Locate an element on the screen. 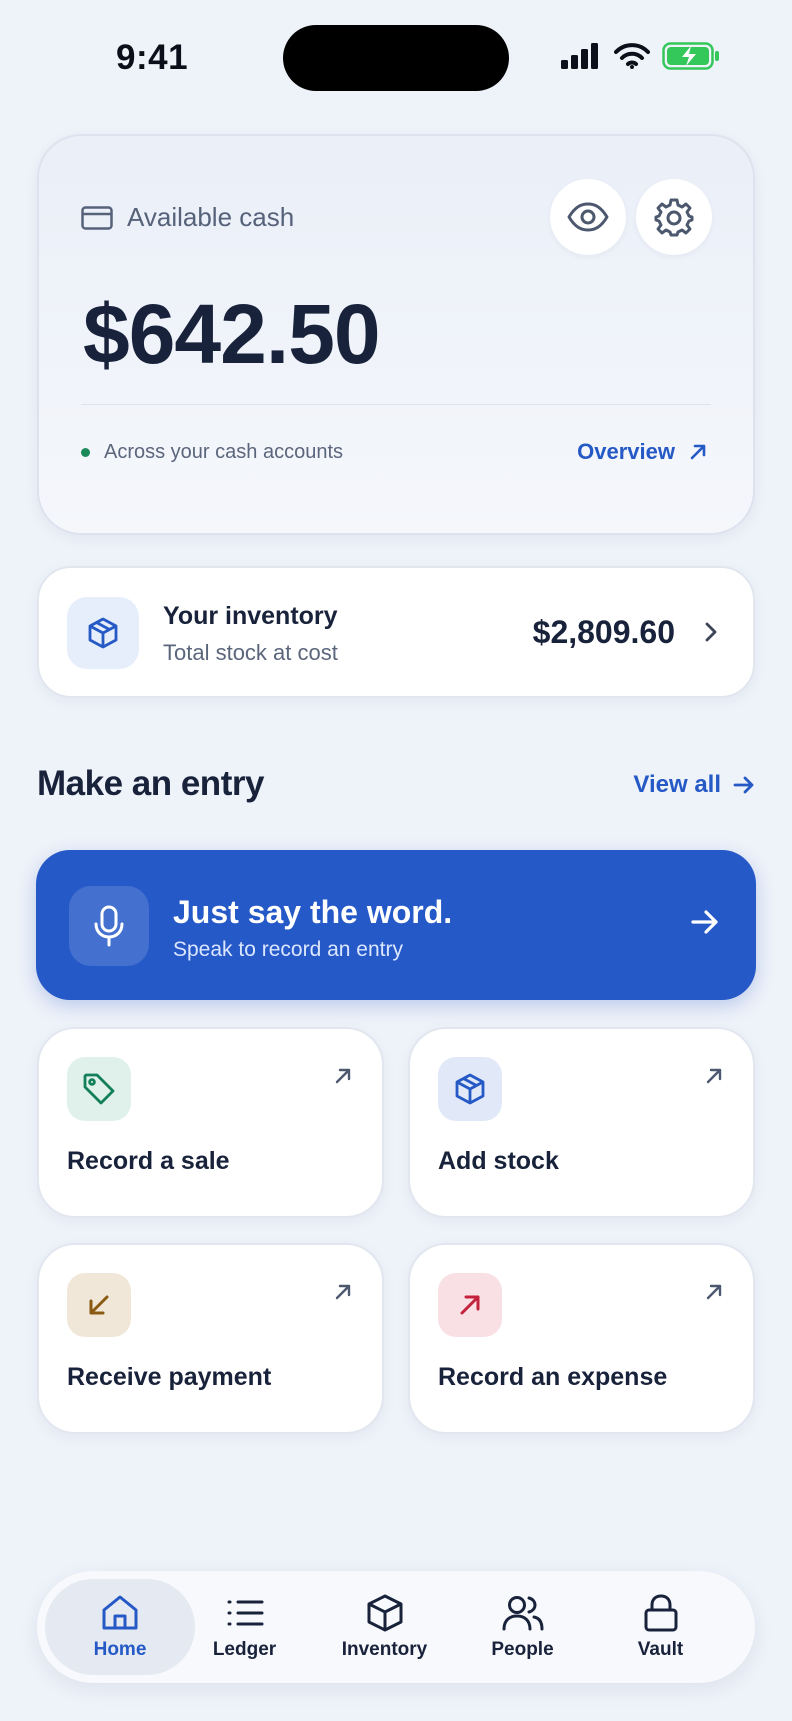  tile-label: Receive payment is located at coordinates (169, 1377).